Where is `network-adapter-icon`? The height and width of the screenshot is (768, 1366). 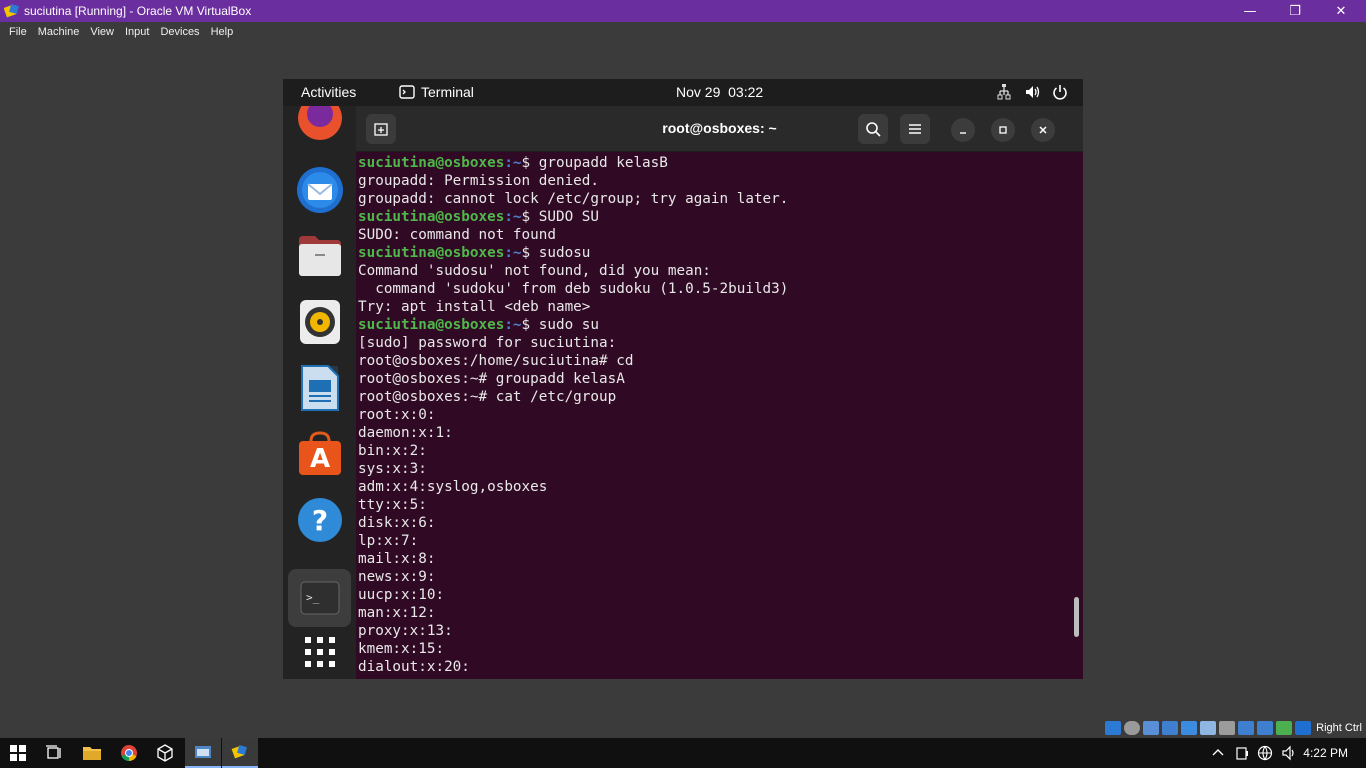
network-adapter-icon is located at coordinates (1170, 728).